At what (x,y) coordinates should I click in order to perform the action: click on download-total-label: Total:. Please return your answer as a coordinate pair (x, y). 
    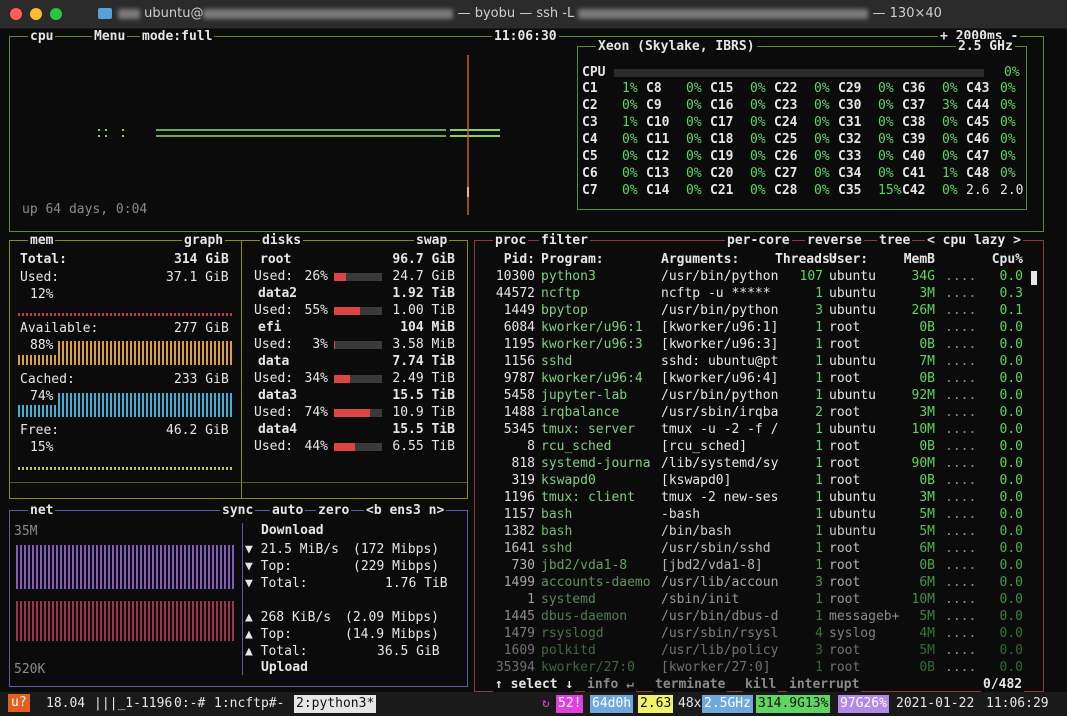
    Looking at the image, I should click on (284, 583).